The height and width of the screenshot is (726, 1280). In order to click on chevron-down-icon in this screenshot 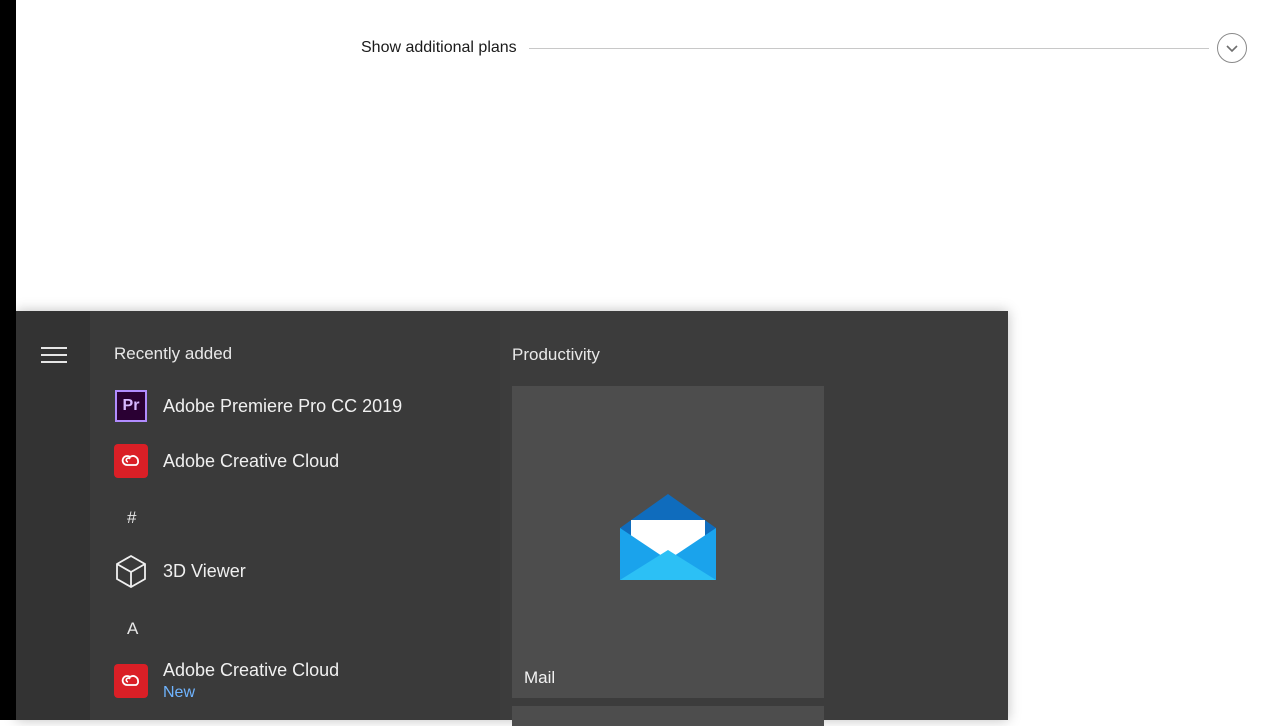, I will do `click(1232, 48)`.